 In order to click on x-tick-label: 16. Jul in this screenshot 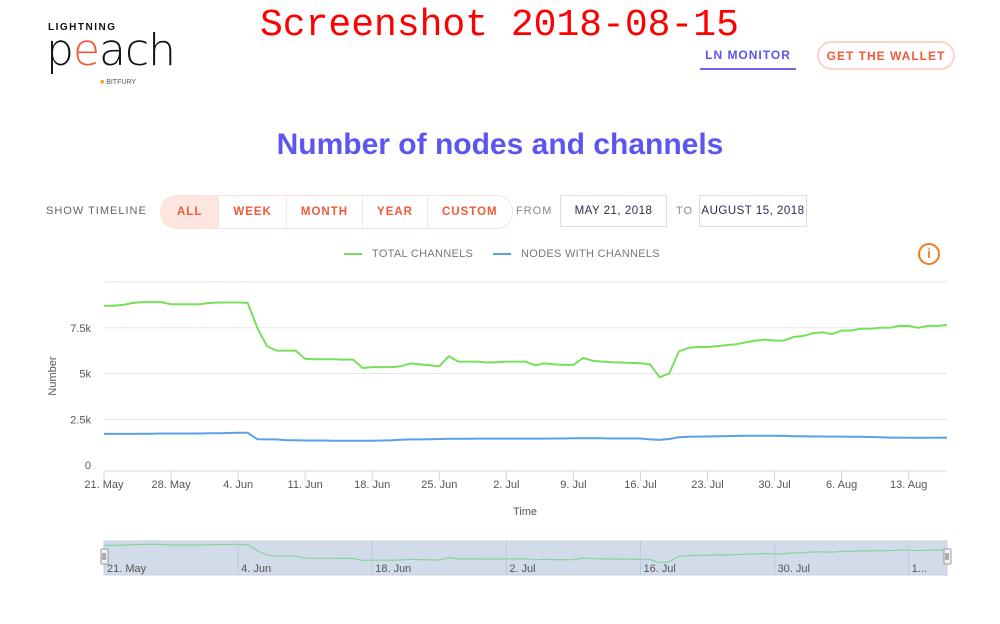, I will do `click(640, 485)`.